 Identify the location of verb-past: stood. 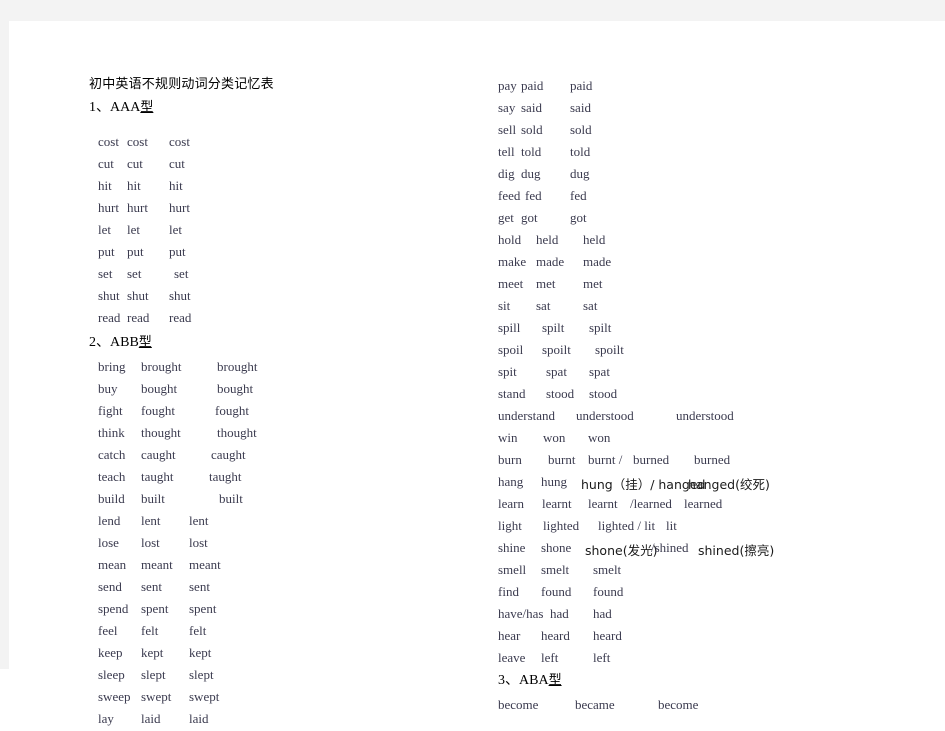
(560, 393).